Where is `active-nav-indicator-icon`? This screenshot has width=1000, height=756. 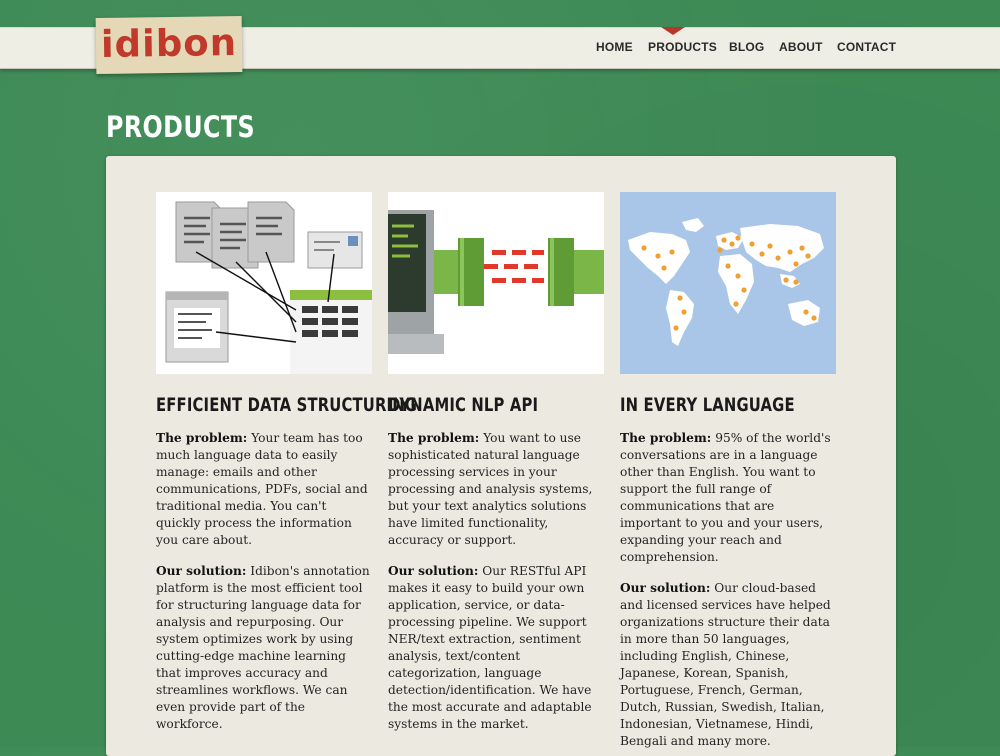 active-nav-indicator-icon is located at coordinates (673, 31).